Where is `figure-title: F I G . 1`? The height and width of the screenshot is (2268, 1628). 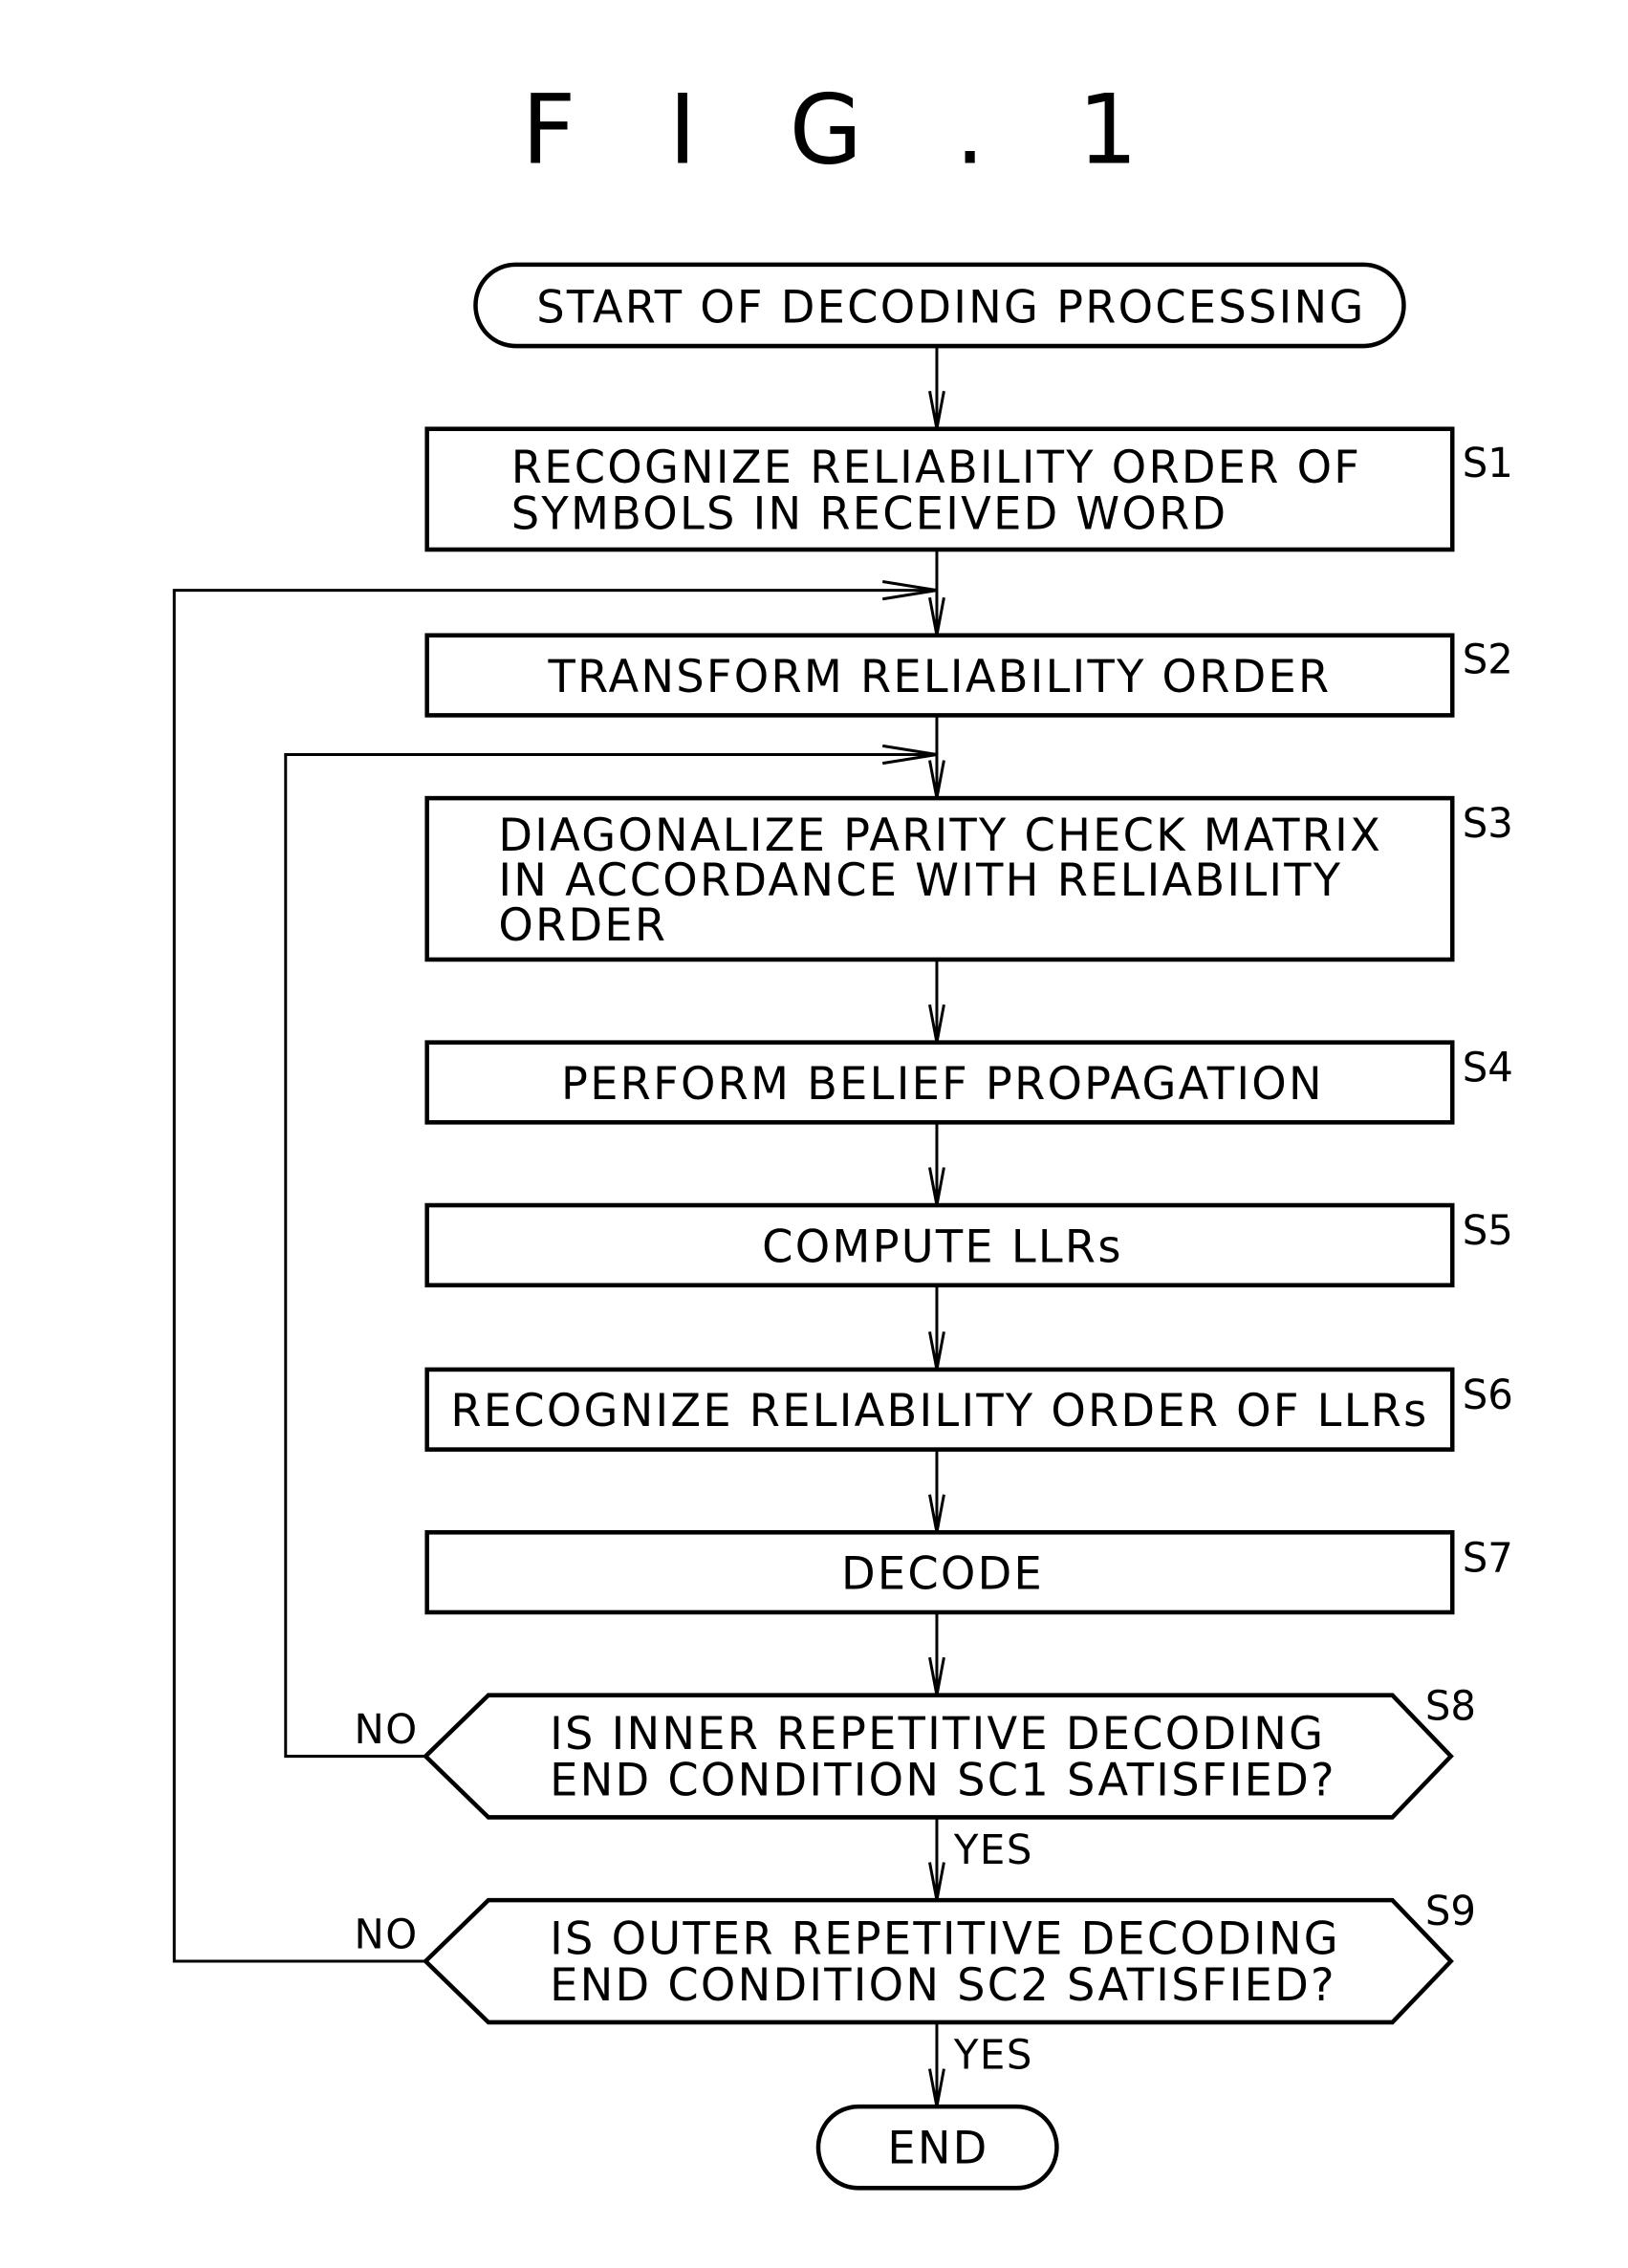
figure-title: F I G . 1 is located at coordinates (845, 131).